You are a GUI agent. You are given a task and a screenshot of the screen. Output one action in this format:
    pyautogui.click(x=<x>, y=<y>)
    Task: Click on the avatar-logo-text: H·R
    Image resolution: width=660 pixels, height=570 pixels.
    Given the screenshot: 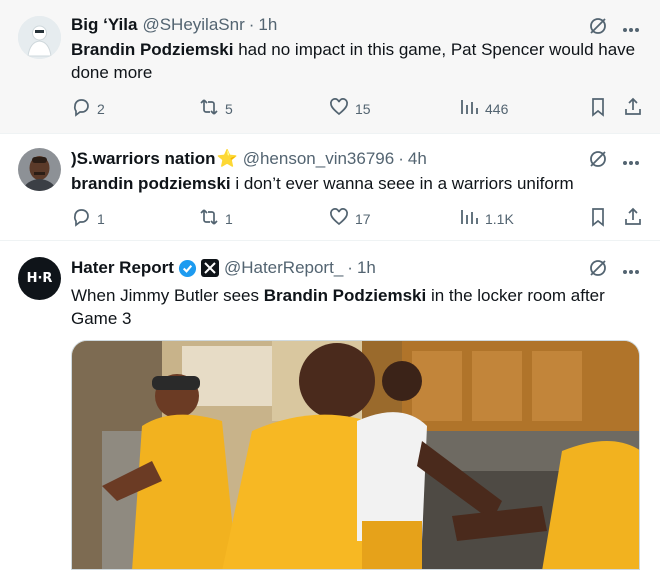 What is the action you would take?
    pyautogui.click(x=39, y=278)
    